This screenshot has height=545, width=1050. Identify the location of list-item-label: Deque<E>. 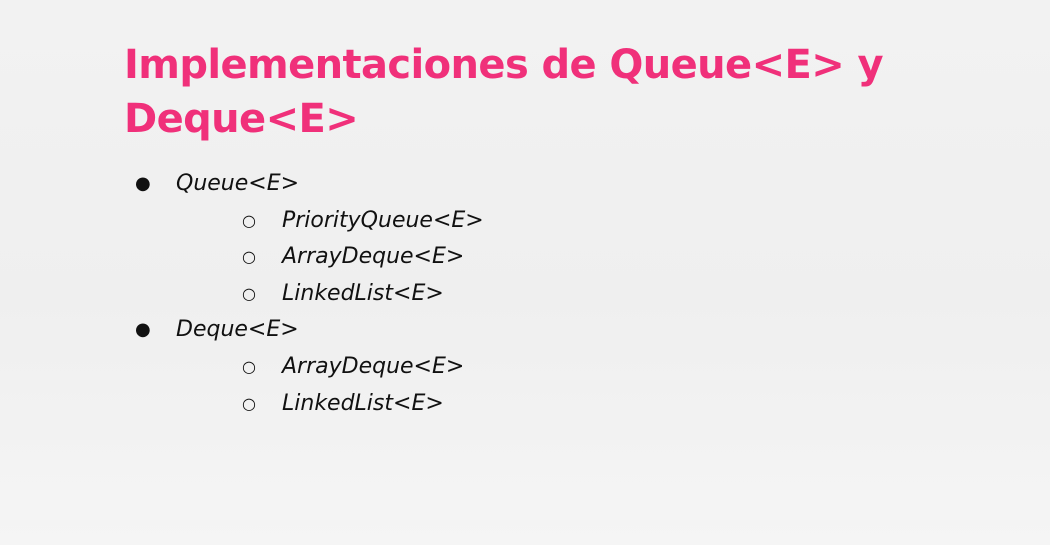
(237, 330).